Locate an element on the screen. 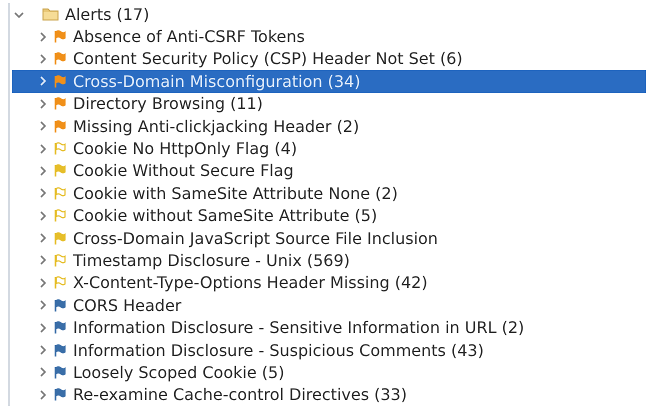  tree-label: Alerts (17) is located at coordinates (107, 14).